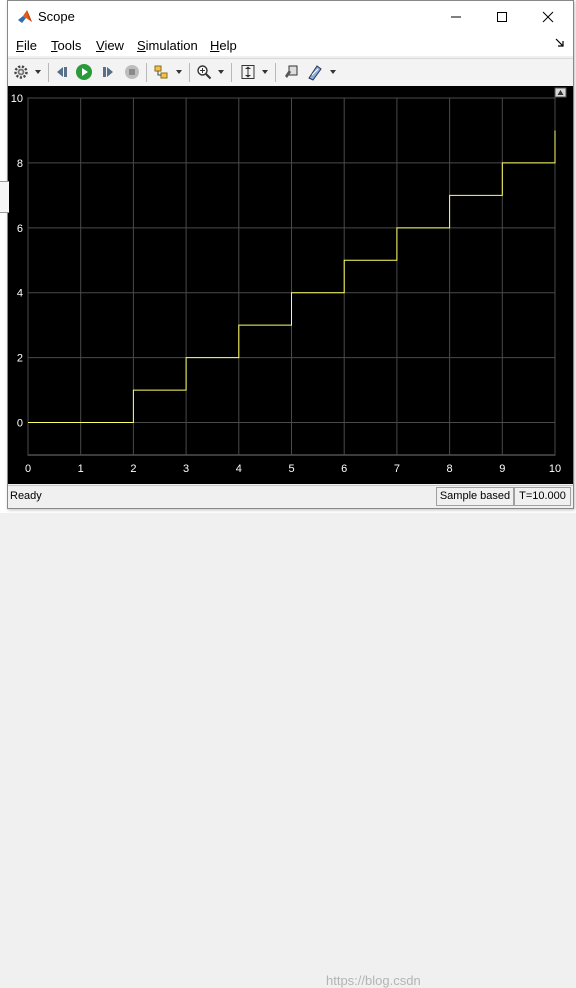  What do you see at coordinates (20, 294) in the screenshot?
I see `y-tick-label: 4` at bounding box center [20, 294].